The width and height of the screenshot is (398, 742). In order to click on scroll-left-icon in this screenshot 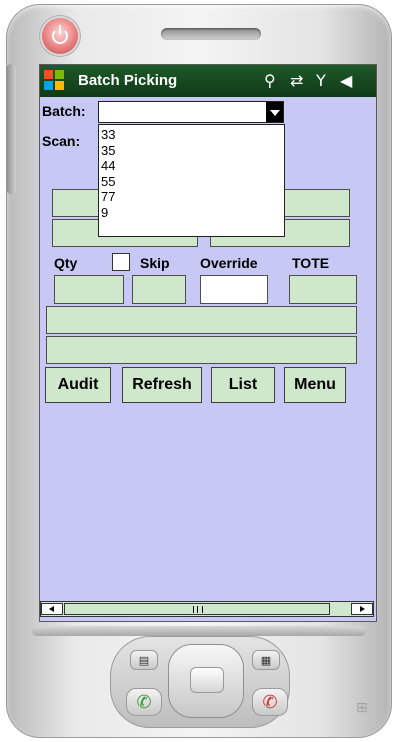, I will do `click(52, 609)`.